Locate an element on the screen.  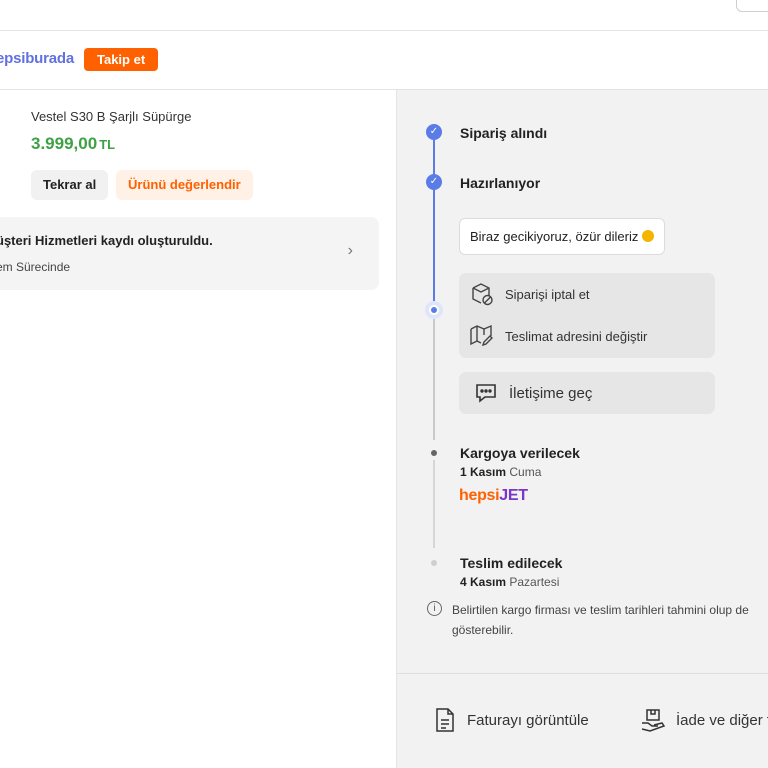
delivery-date-weekday: Pazartesi is located at coordinates (534, 582).